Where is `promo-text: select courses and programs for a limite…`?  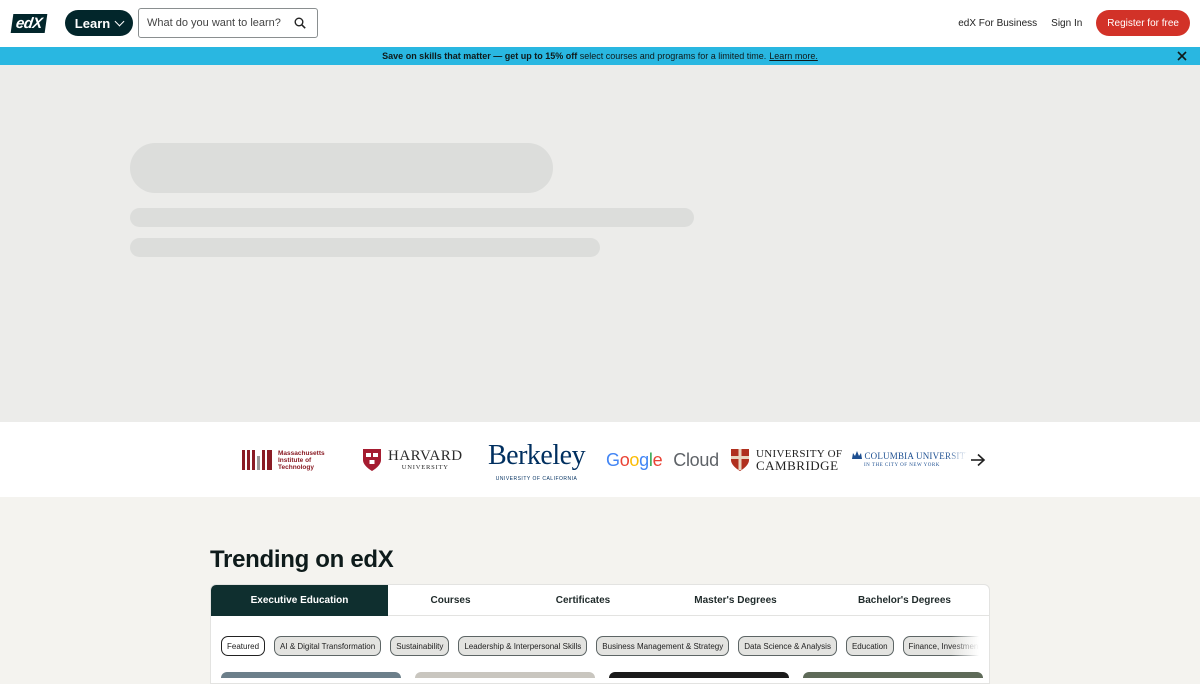 promo-text: select courses and programs for a limite… is located at coordinates (672, 56).